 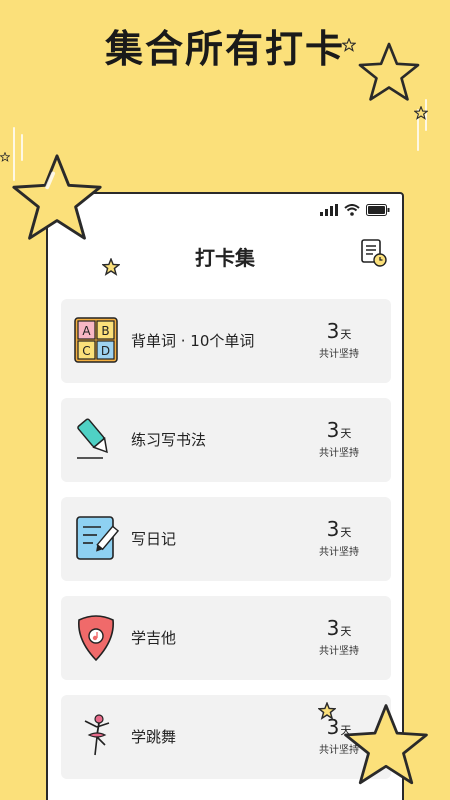 What do you see at coordinates (92, 438) in the screenshot?
I see `brush-pen-icon` at bounding box center [92, 438].